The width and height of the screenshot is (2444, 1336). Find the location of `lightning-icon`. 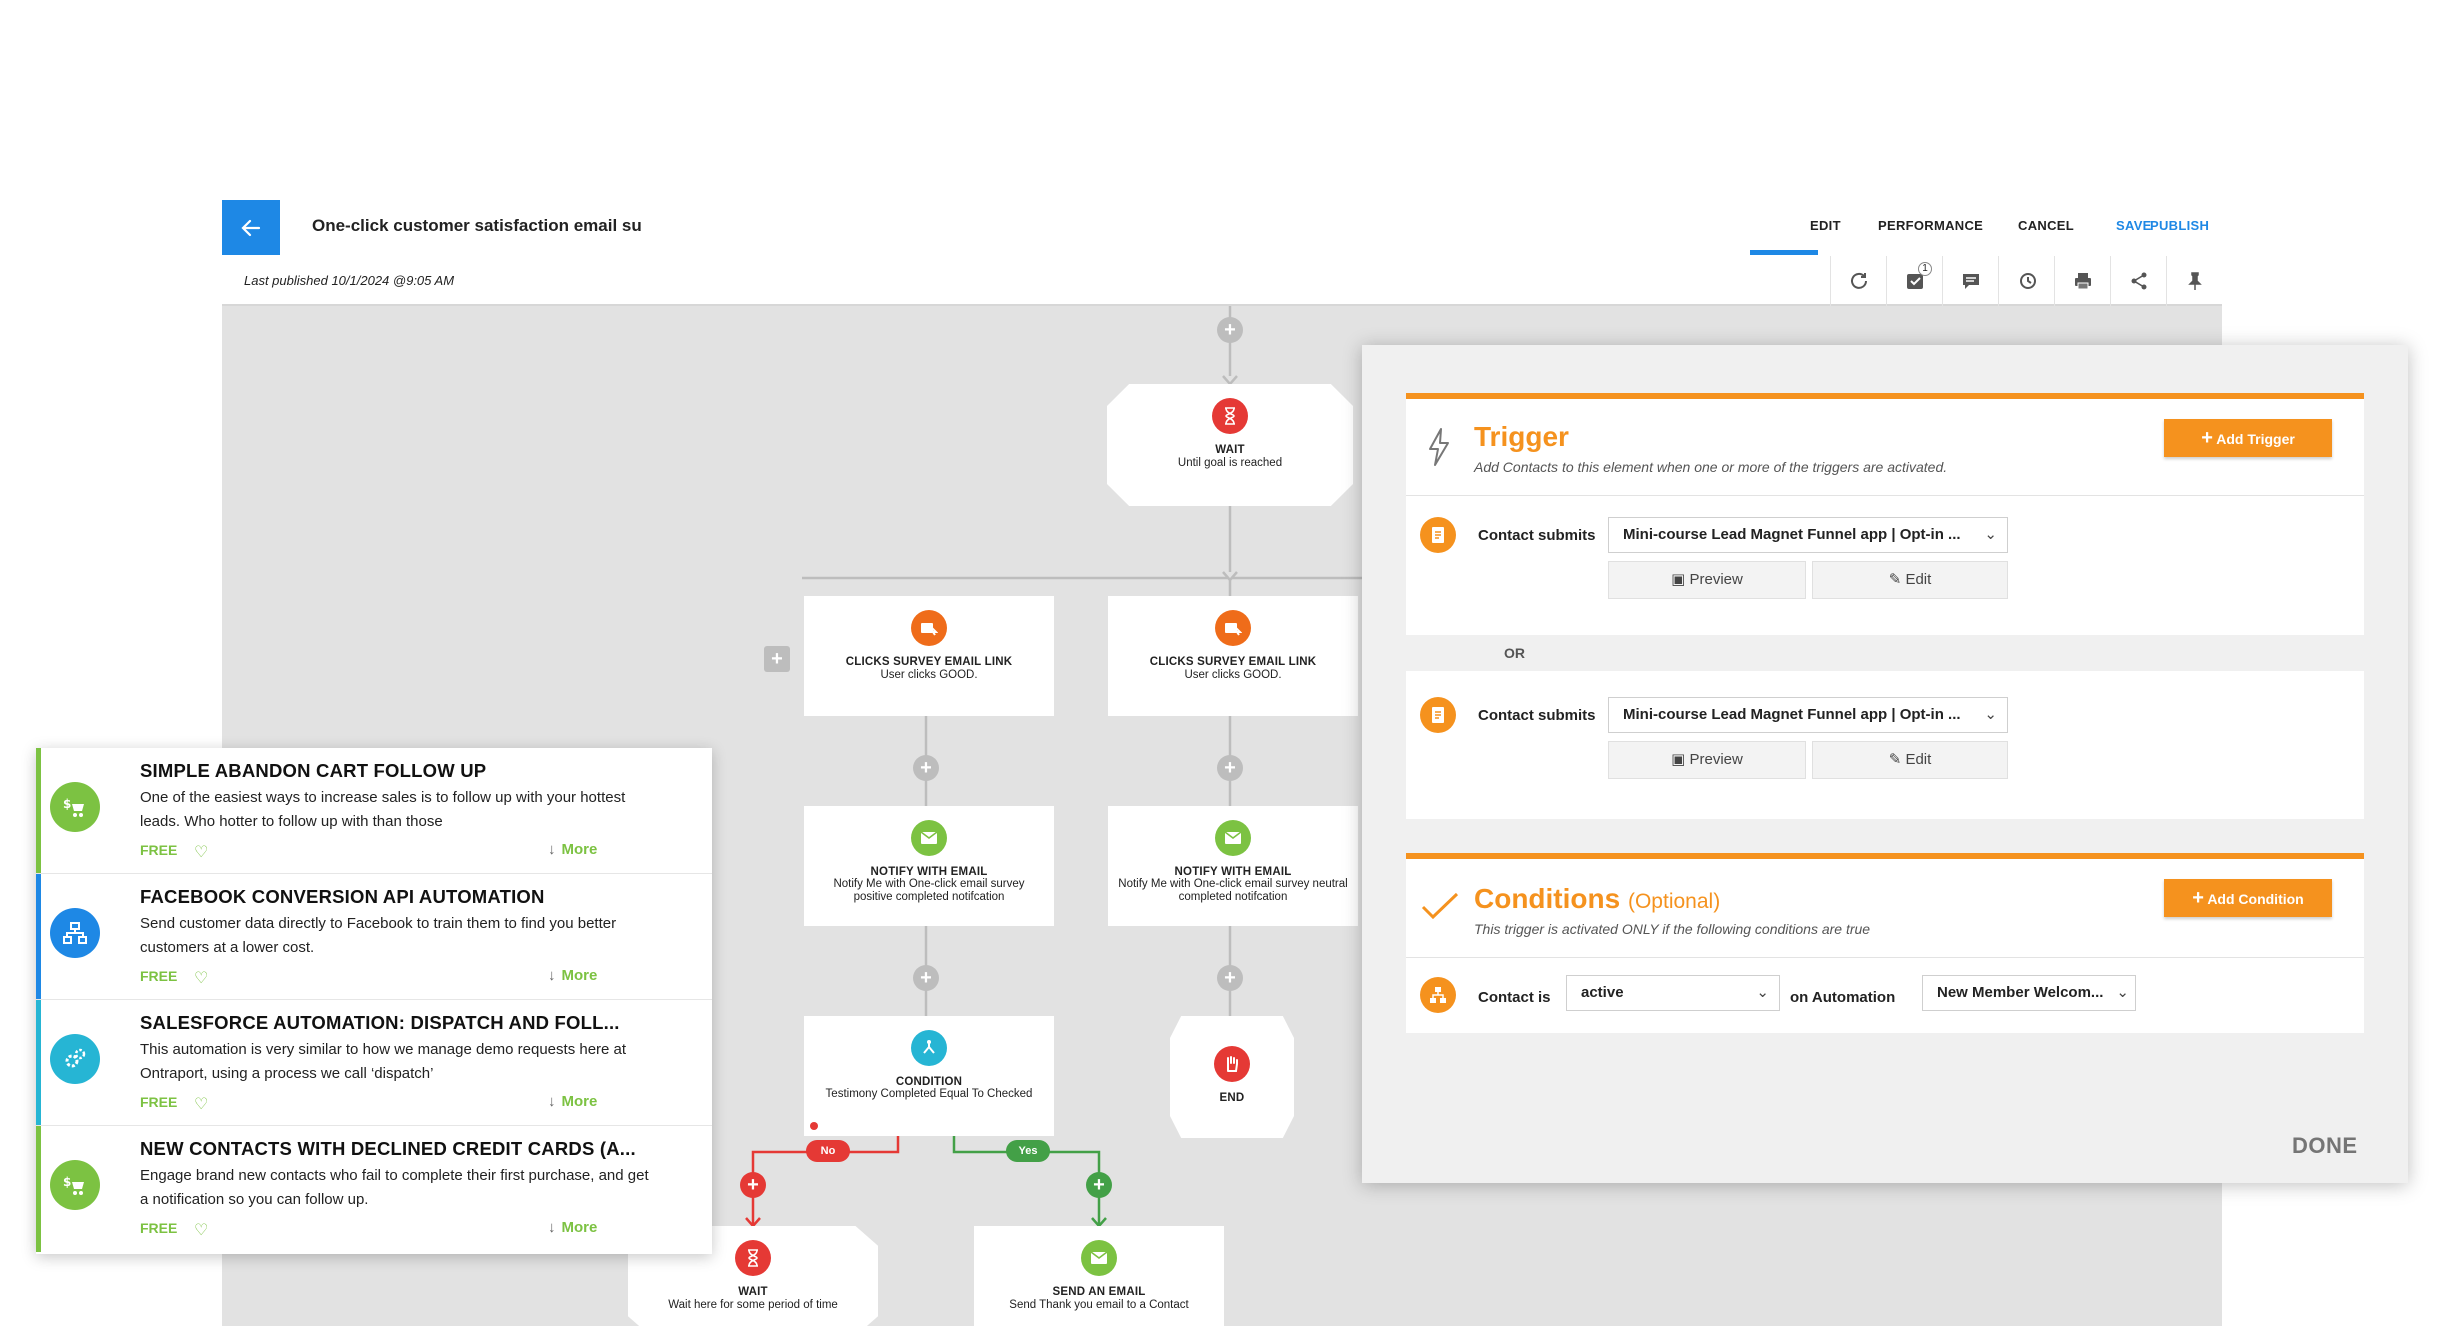

lightning-icon is located at coordinates (1439, 447).